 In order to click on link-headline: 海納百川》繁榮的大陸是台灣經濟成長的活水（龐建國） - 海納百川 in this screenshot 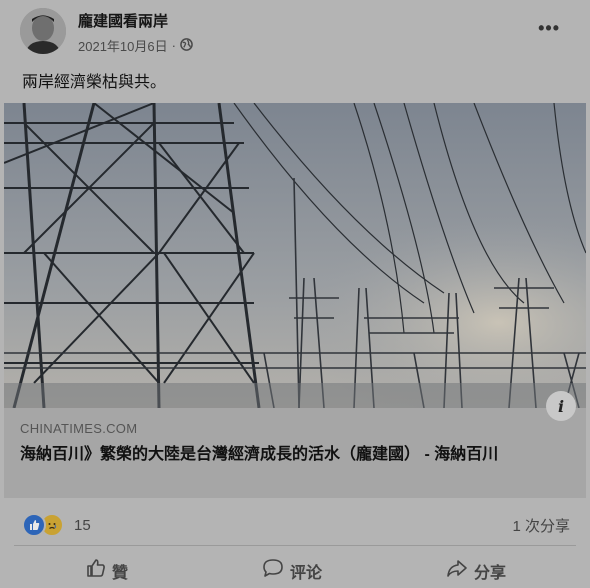, I will do `click(290, 455)`.